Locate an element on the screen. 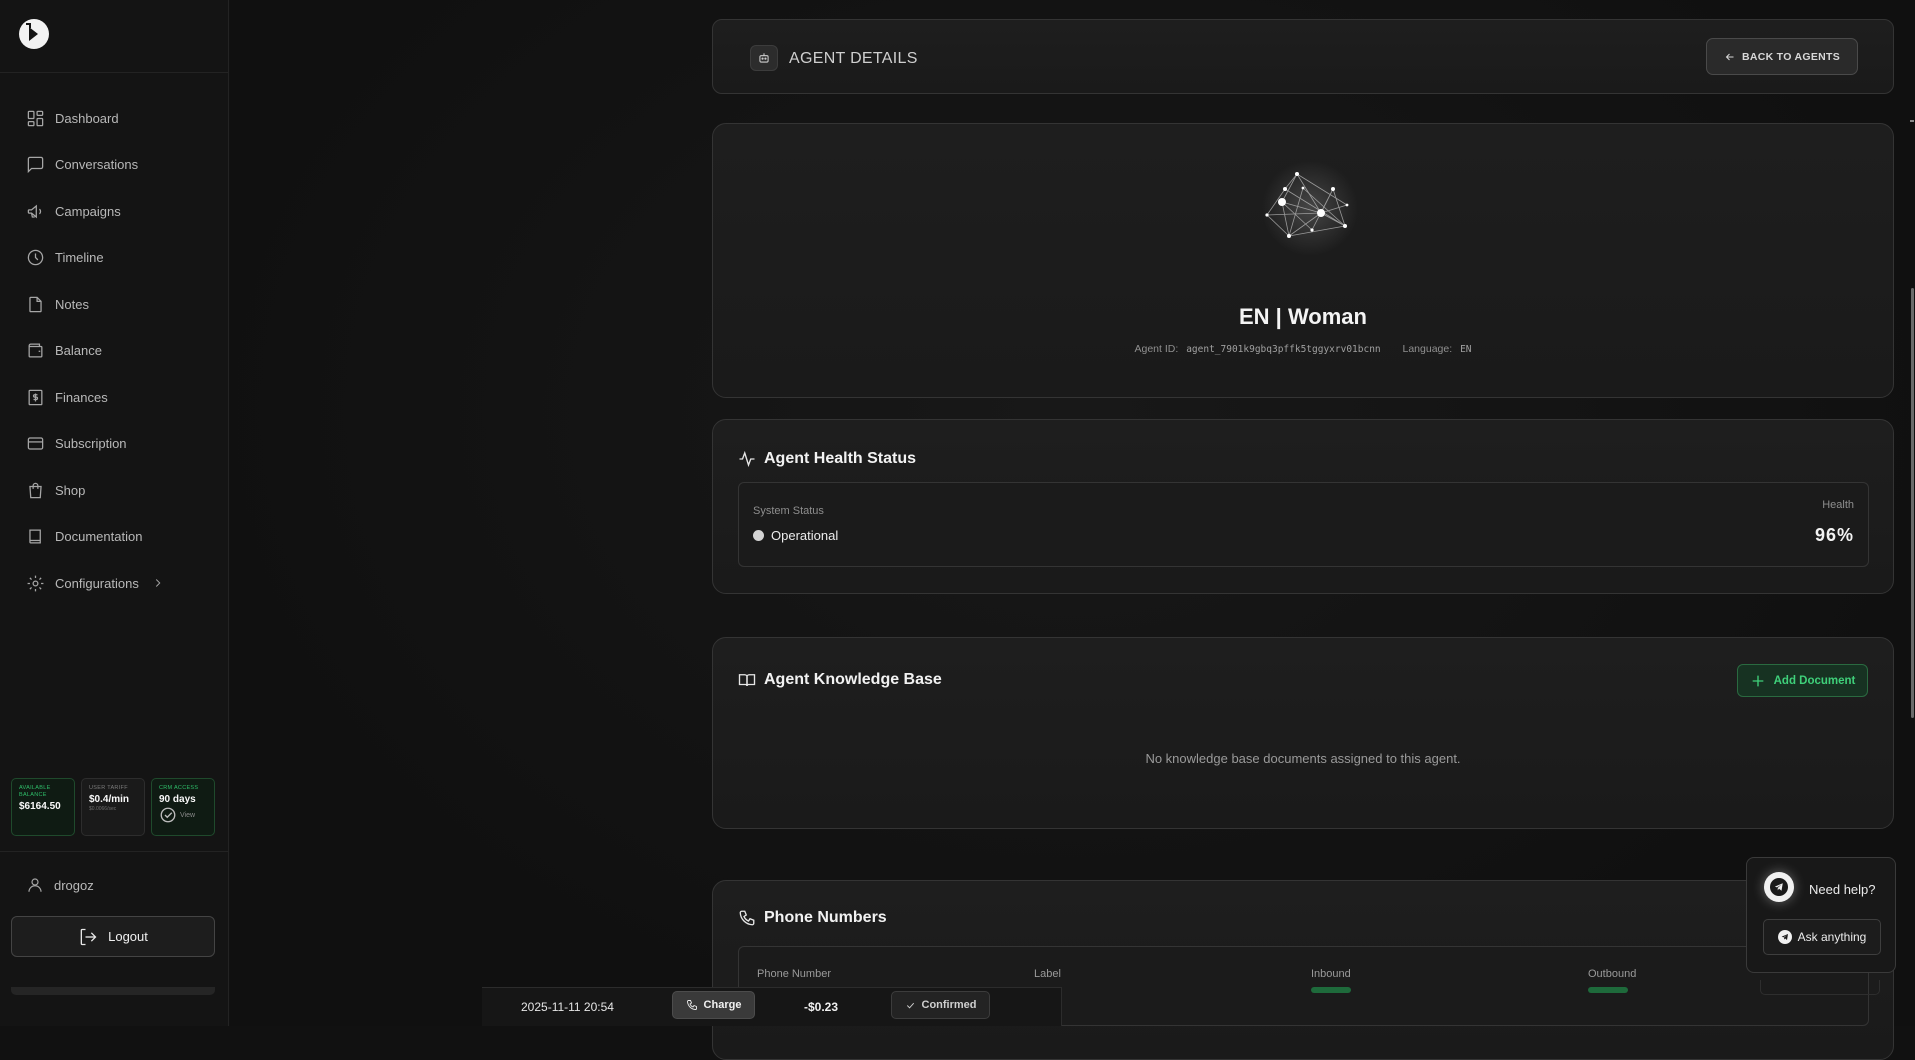 The height and width of the screenshot is (1060, 1915). col-phone-number: Phone Number is located at coordinates (794, 974).